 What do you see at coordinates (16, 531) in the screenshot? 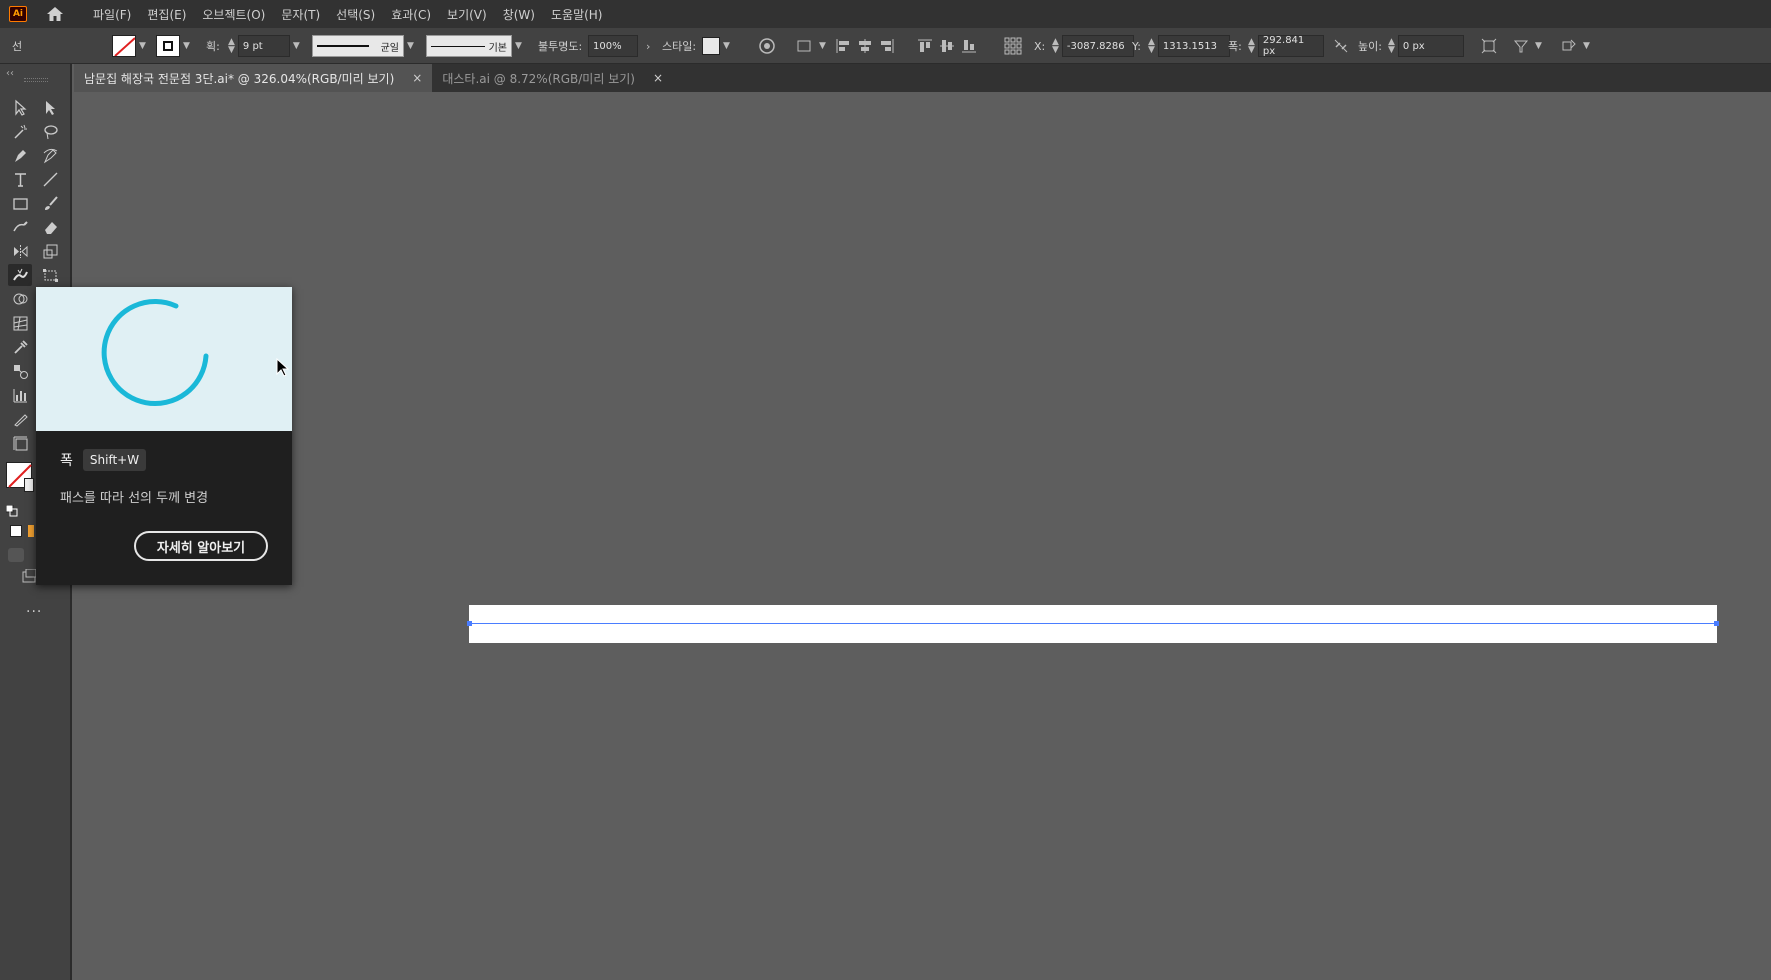
I see `color-mode-icon` at bounding box center [16, 531].